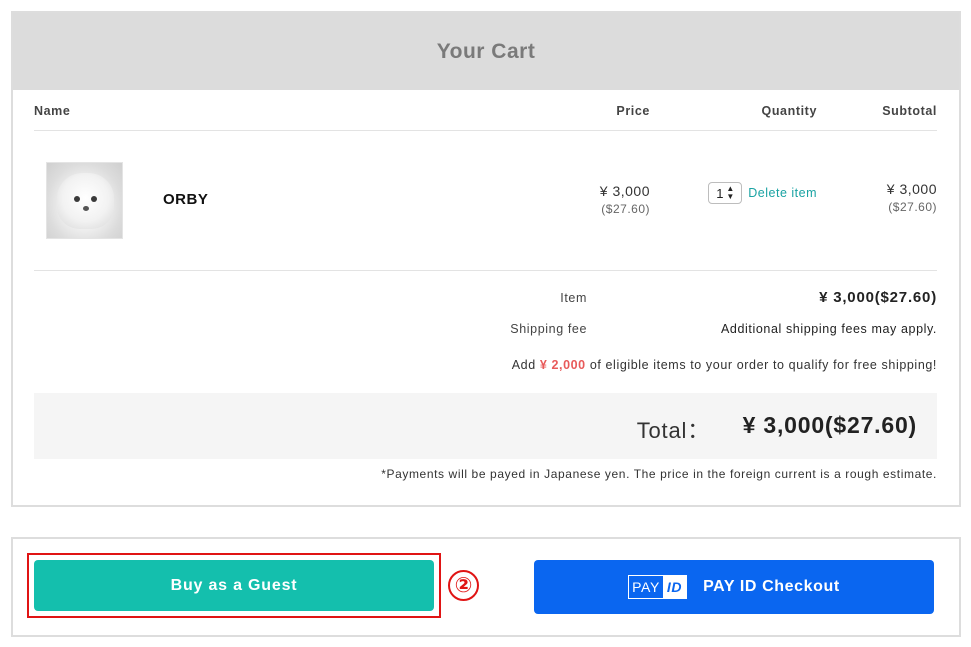 The width and height of the screenshot is (971, 647). What do you see at coordinates (782, 193) in the screenshot?
I see `delete-item-link: Delete item` at bounding box center [782, 193].